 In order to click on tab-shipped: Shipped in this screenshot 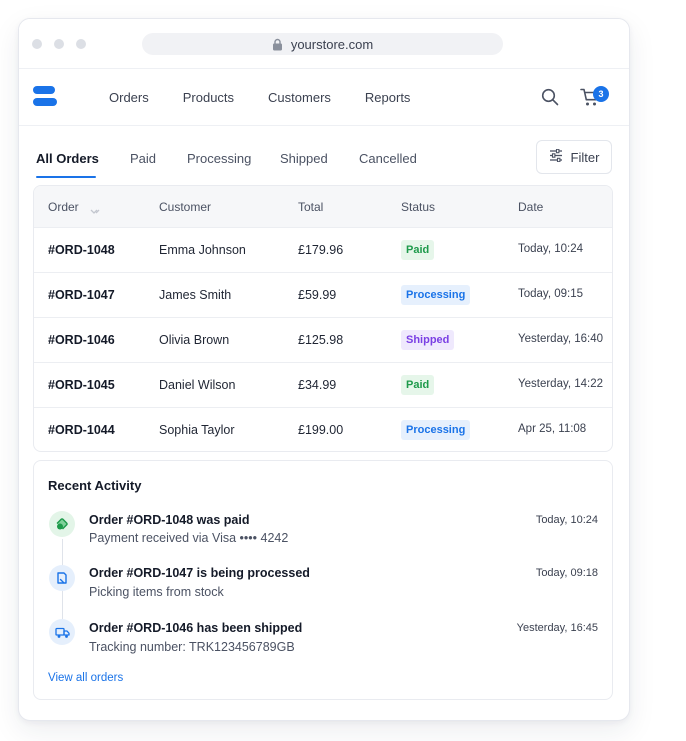, I will do `click(304, 158)`.